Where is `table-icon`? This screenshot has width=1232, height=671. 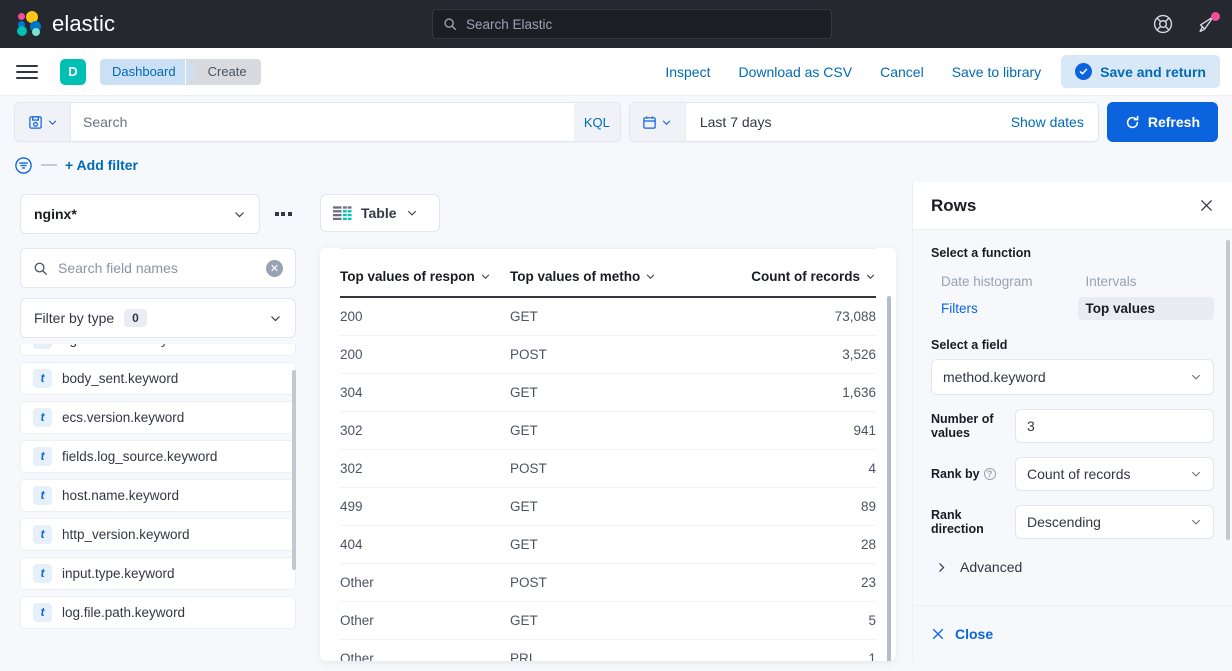
table-icon is located at coordinates (342, 213).